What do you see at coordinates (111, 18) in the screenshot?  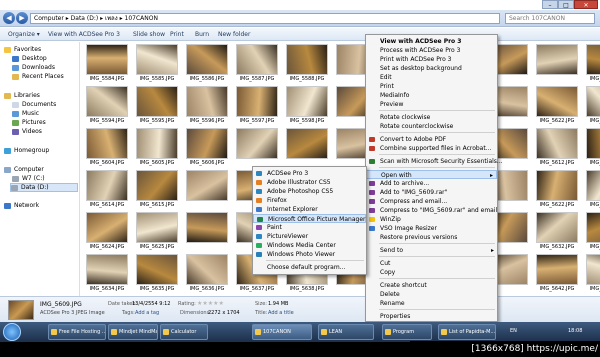 I see `breadcrumb-music: เพลง` at bounding box center [111, 18].